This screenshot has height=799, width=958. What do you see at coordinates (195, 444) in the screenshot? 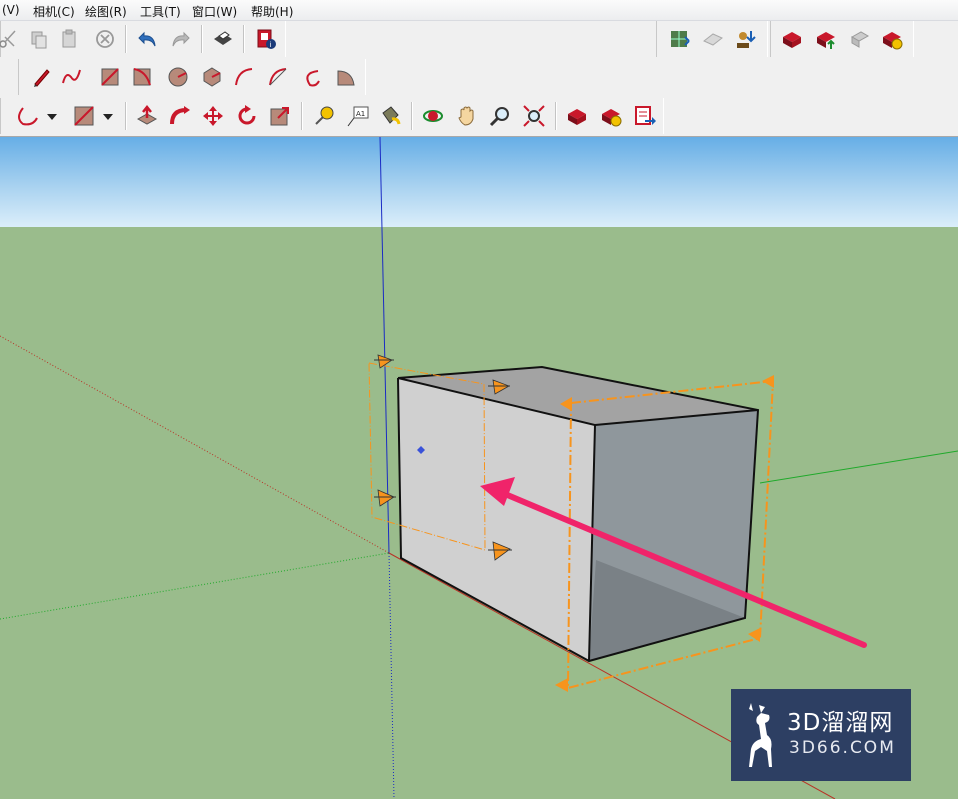
I see `red-axis-hidden` at bounding box center [195, 444].